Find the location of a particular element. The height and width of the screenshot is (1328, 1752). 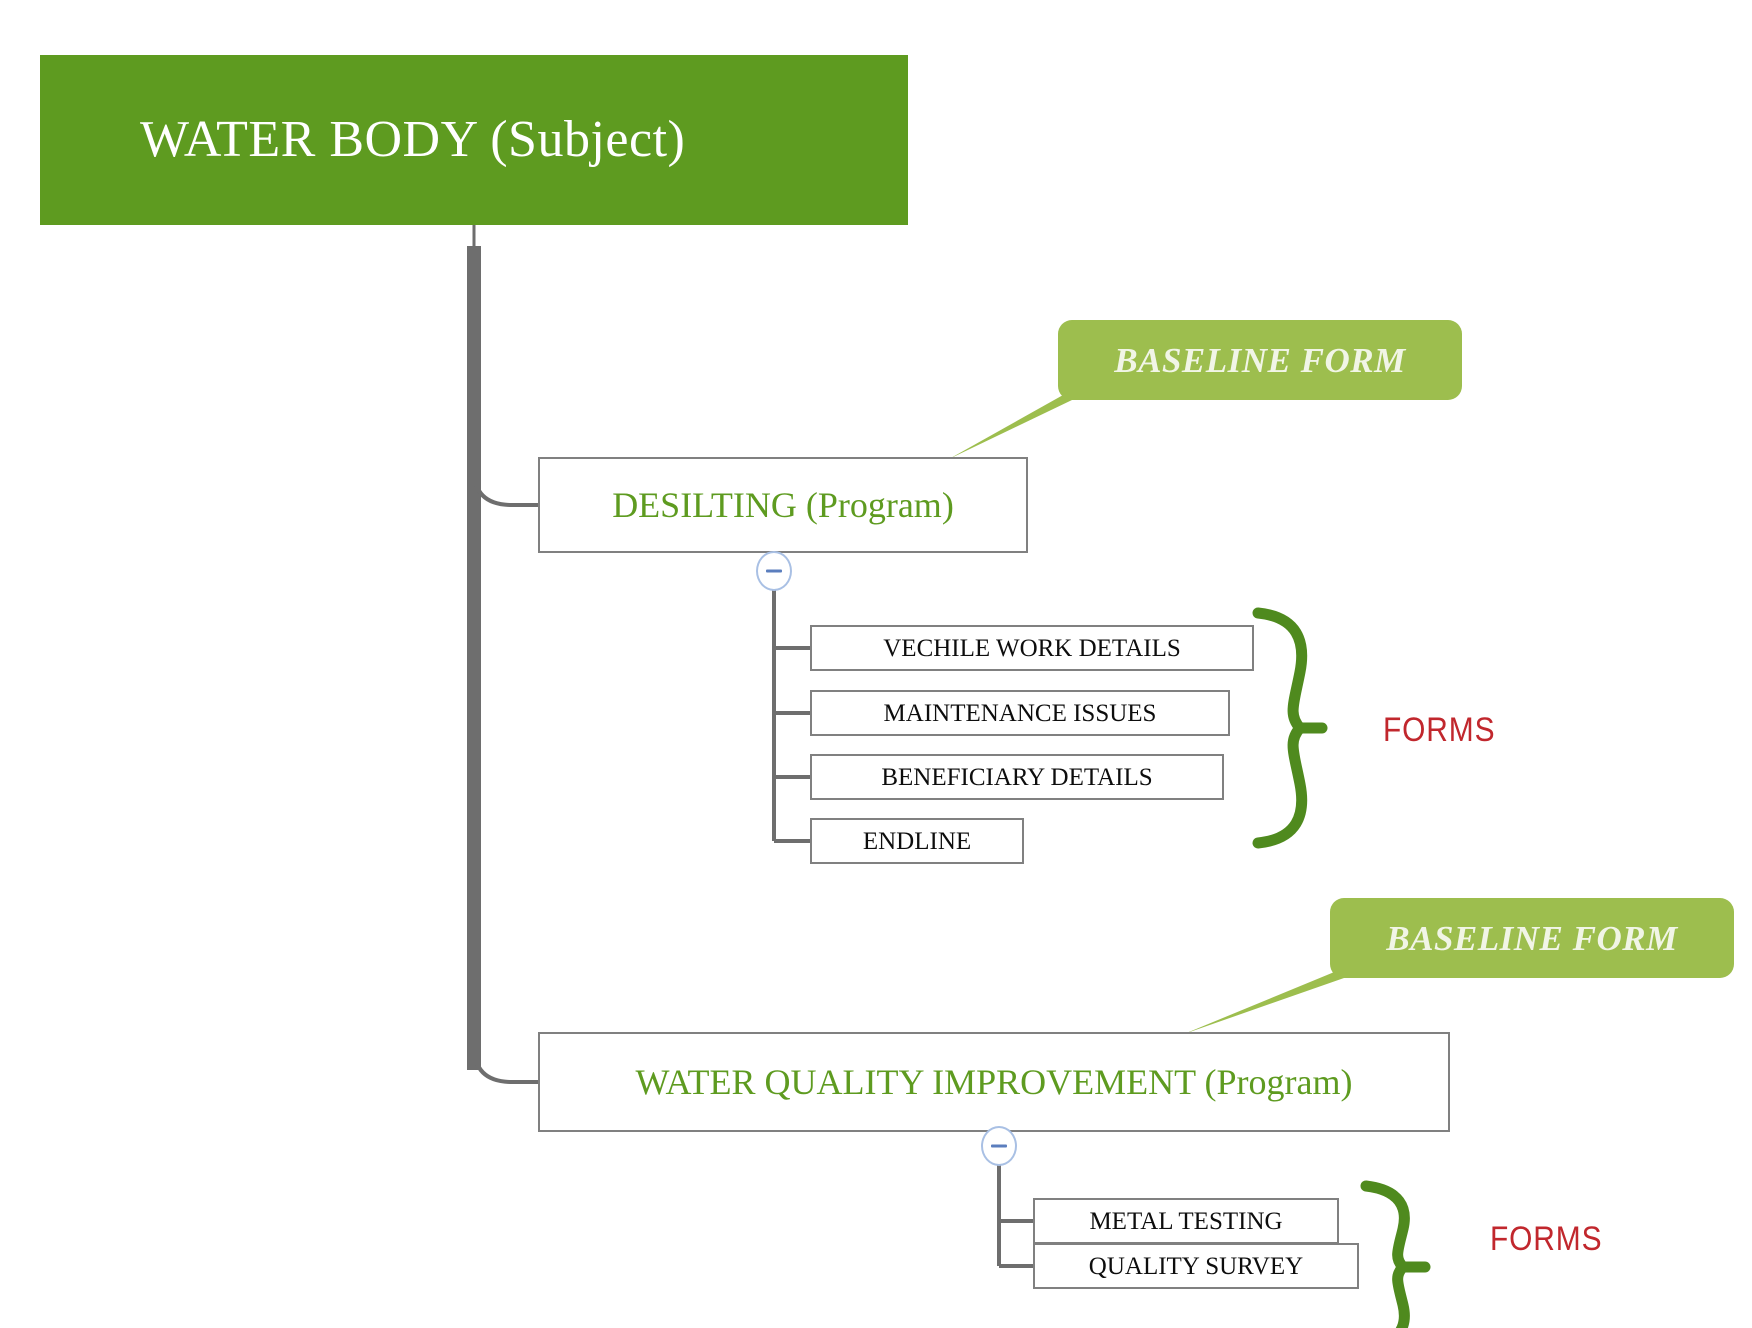

program-label: WATER QUALITY IMPROVEMENT (Program) is located at coordinates (994, 1082).